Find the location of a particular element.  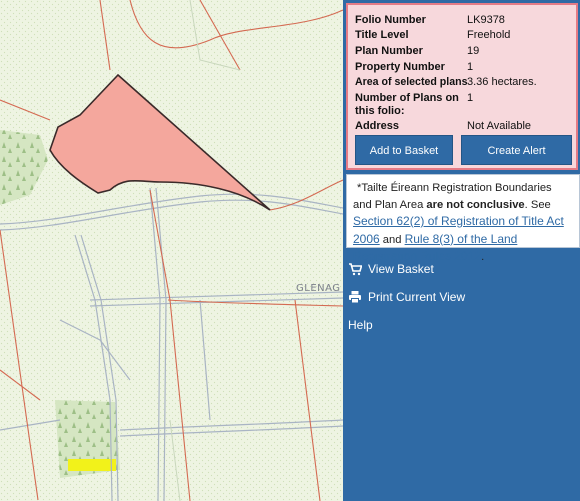

address-value: Not Available is located at coordinates (499, 126).